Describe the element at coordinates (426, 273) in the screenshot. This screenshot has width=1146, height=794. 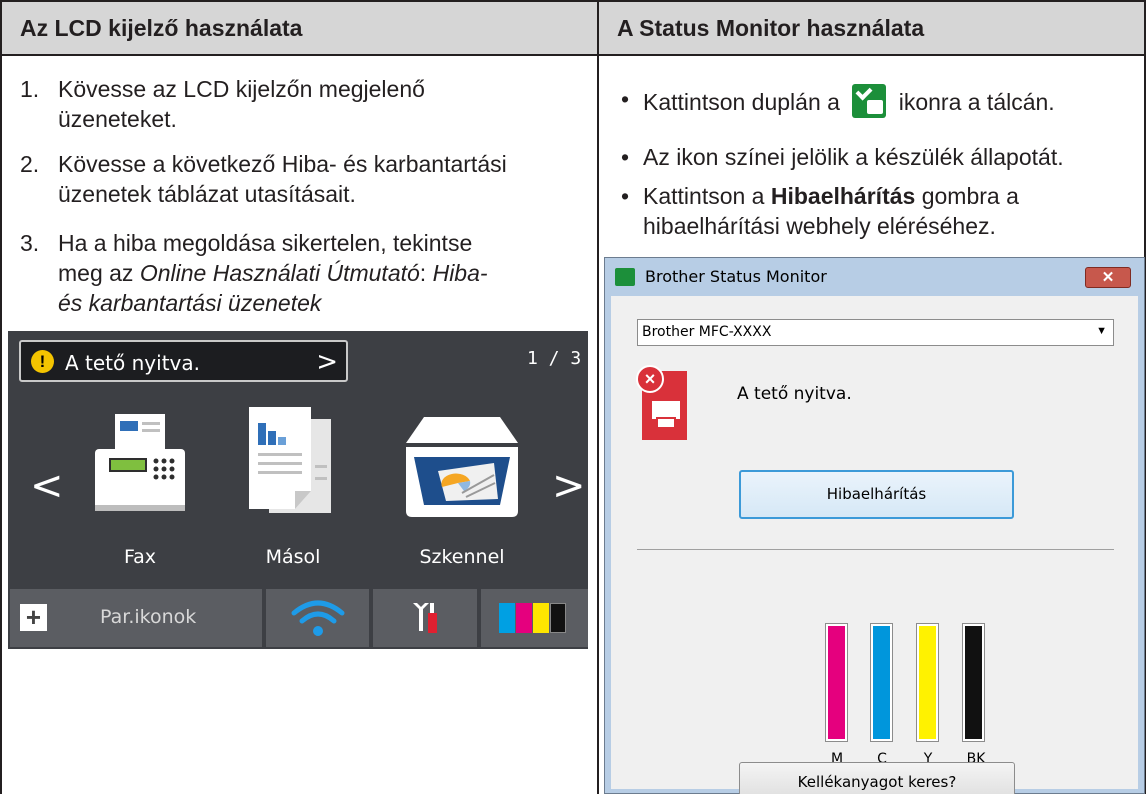
I see `step-text-part: :` at that location.